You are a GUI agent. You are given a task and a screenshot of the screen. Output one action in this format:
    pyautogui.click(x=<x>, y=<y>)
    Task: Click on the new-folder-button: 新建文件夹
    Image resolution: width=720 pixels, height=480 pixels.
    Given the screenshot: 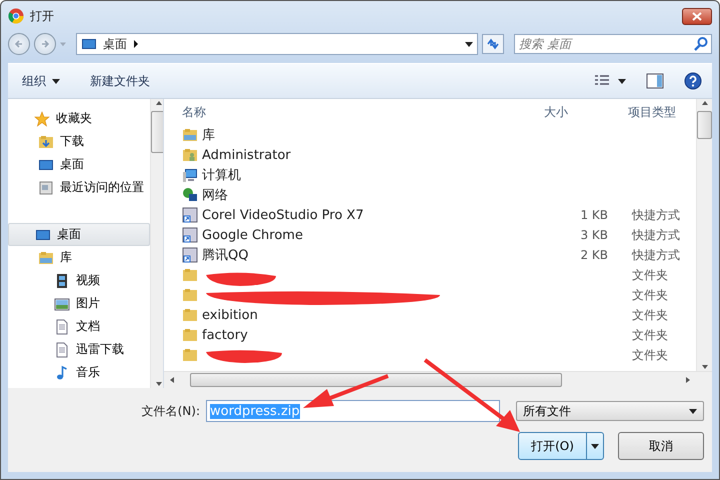 What is the action you would take?
    pyautogui.click(x=120, y=81)
    